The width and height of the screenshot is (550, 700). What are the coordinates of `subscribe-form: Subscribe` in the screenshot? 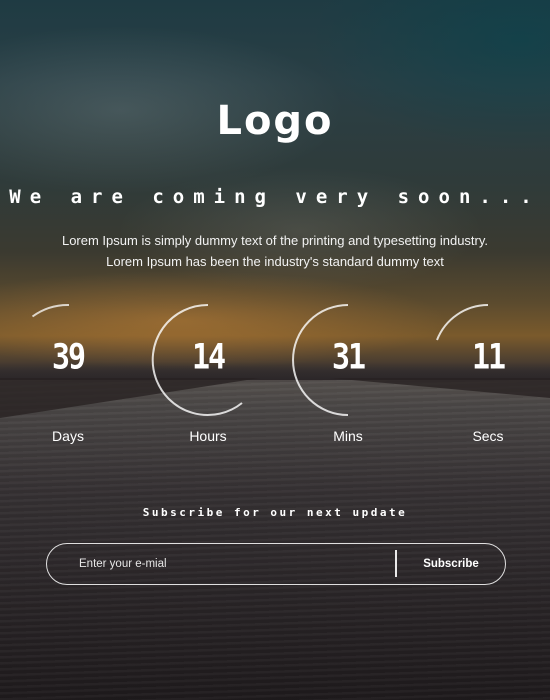 It's located at (276, 564).